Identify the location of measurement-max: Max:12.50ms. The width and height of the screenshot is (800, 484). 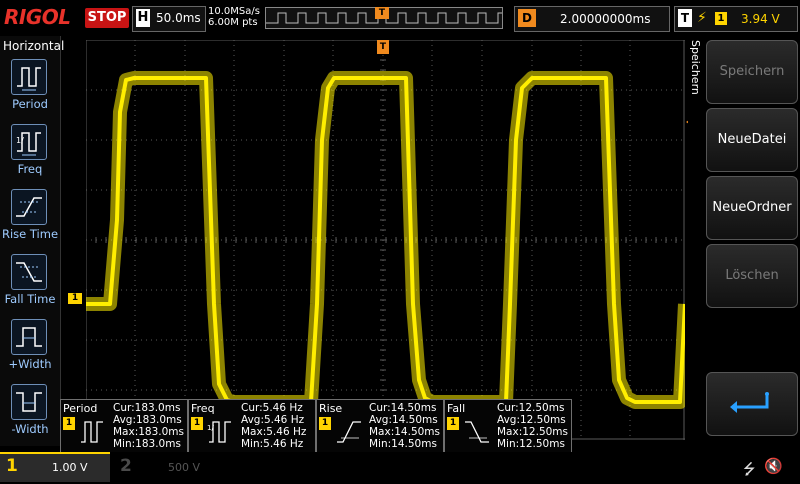
(533, 432).